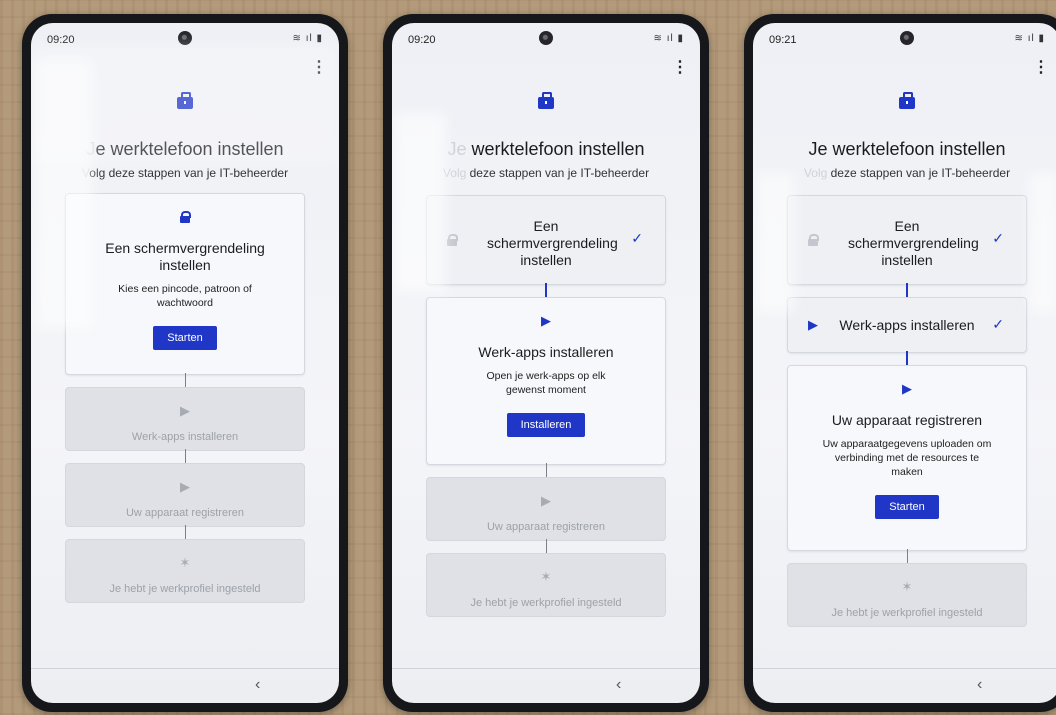  I want to click on status-time: 09:21, so click(783, 40).